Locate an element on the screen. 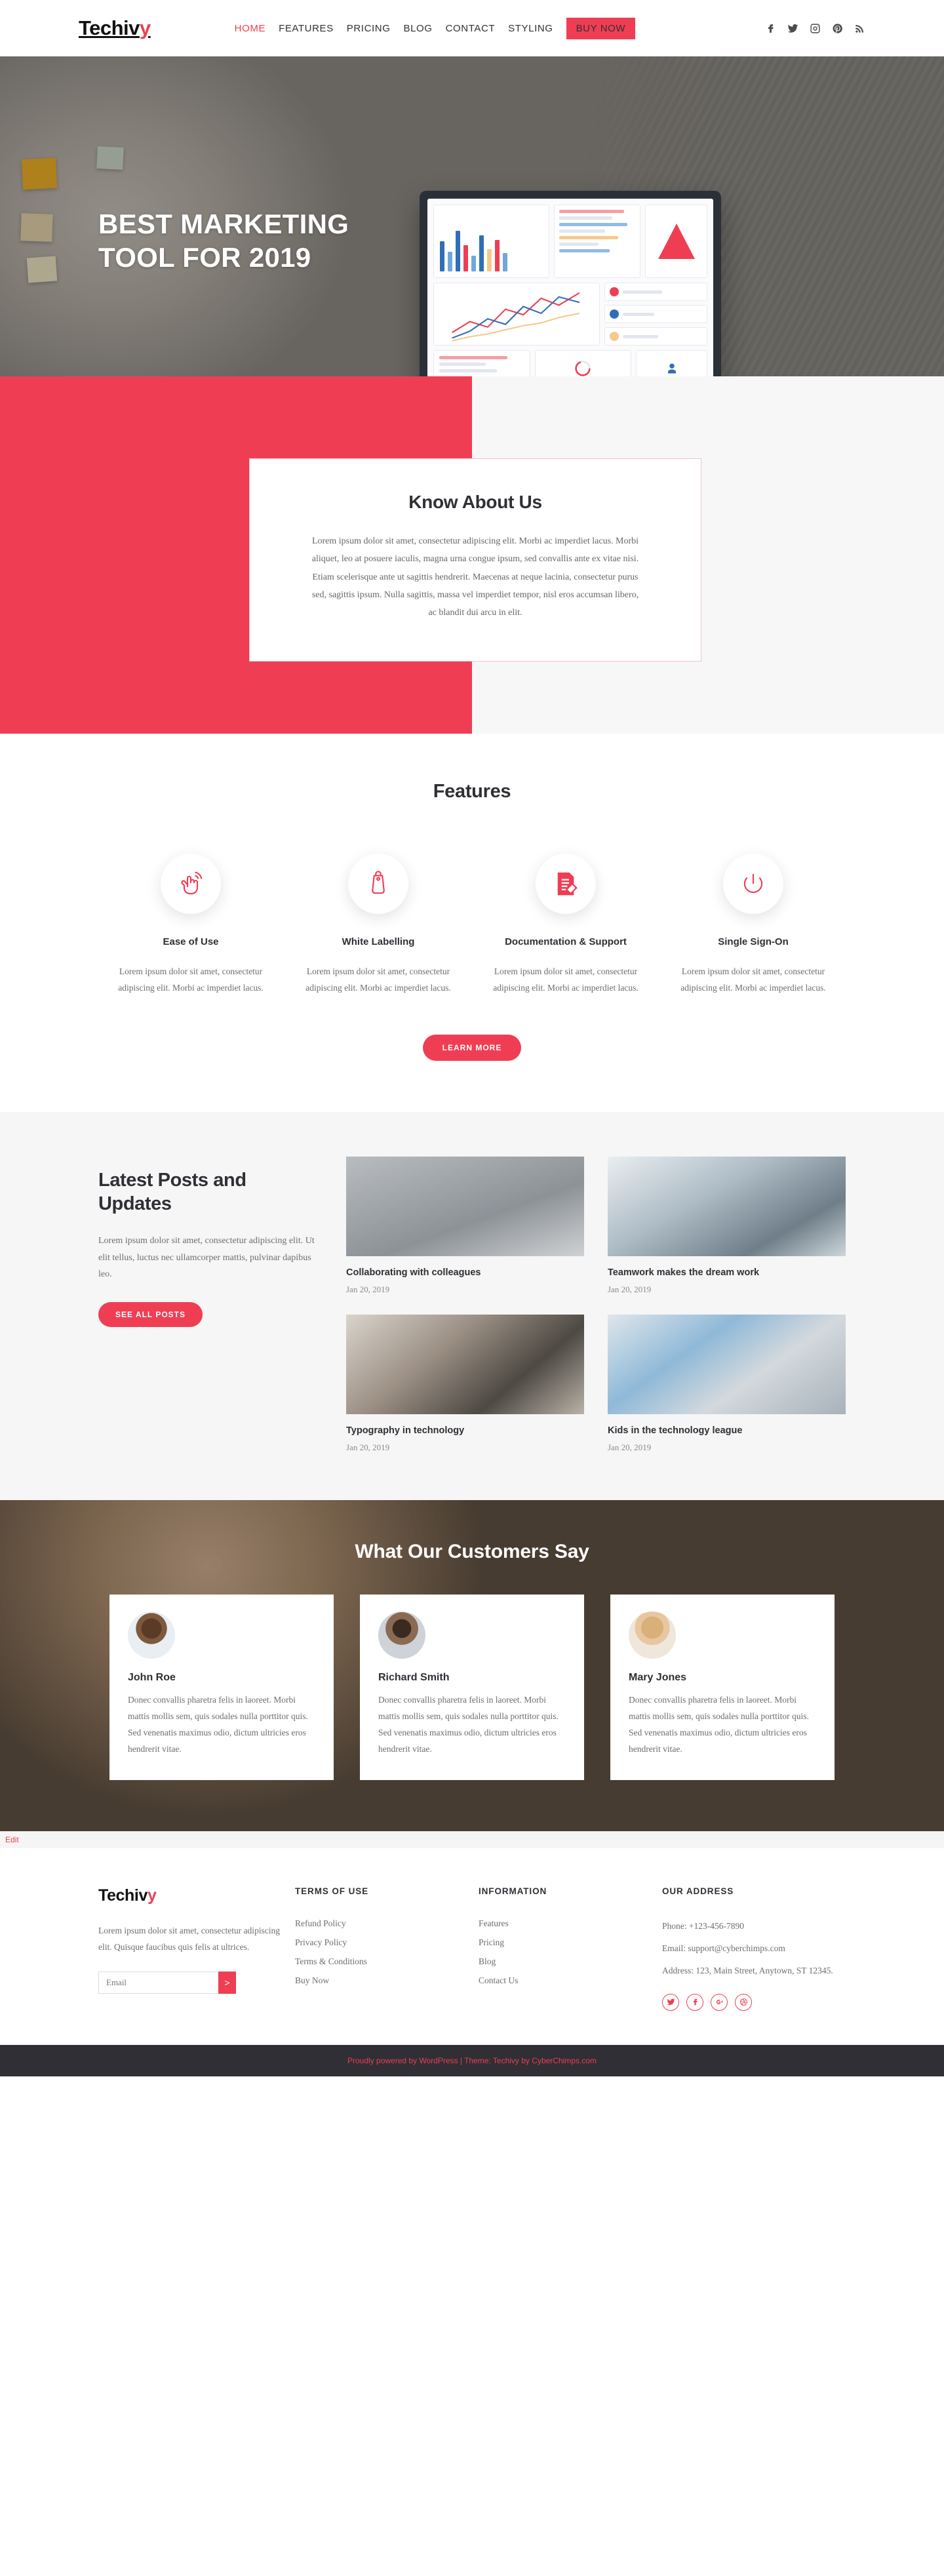 This screenshot has width=944, height=2576. hero-title-line-1: BEST MARKETING is located at coordinates (223, 223).